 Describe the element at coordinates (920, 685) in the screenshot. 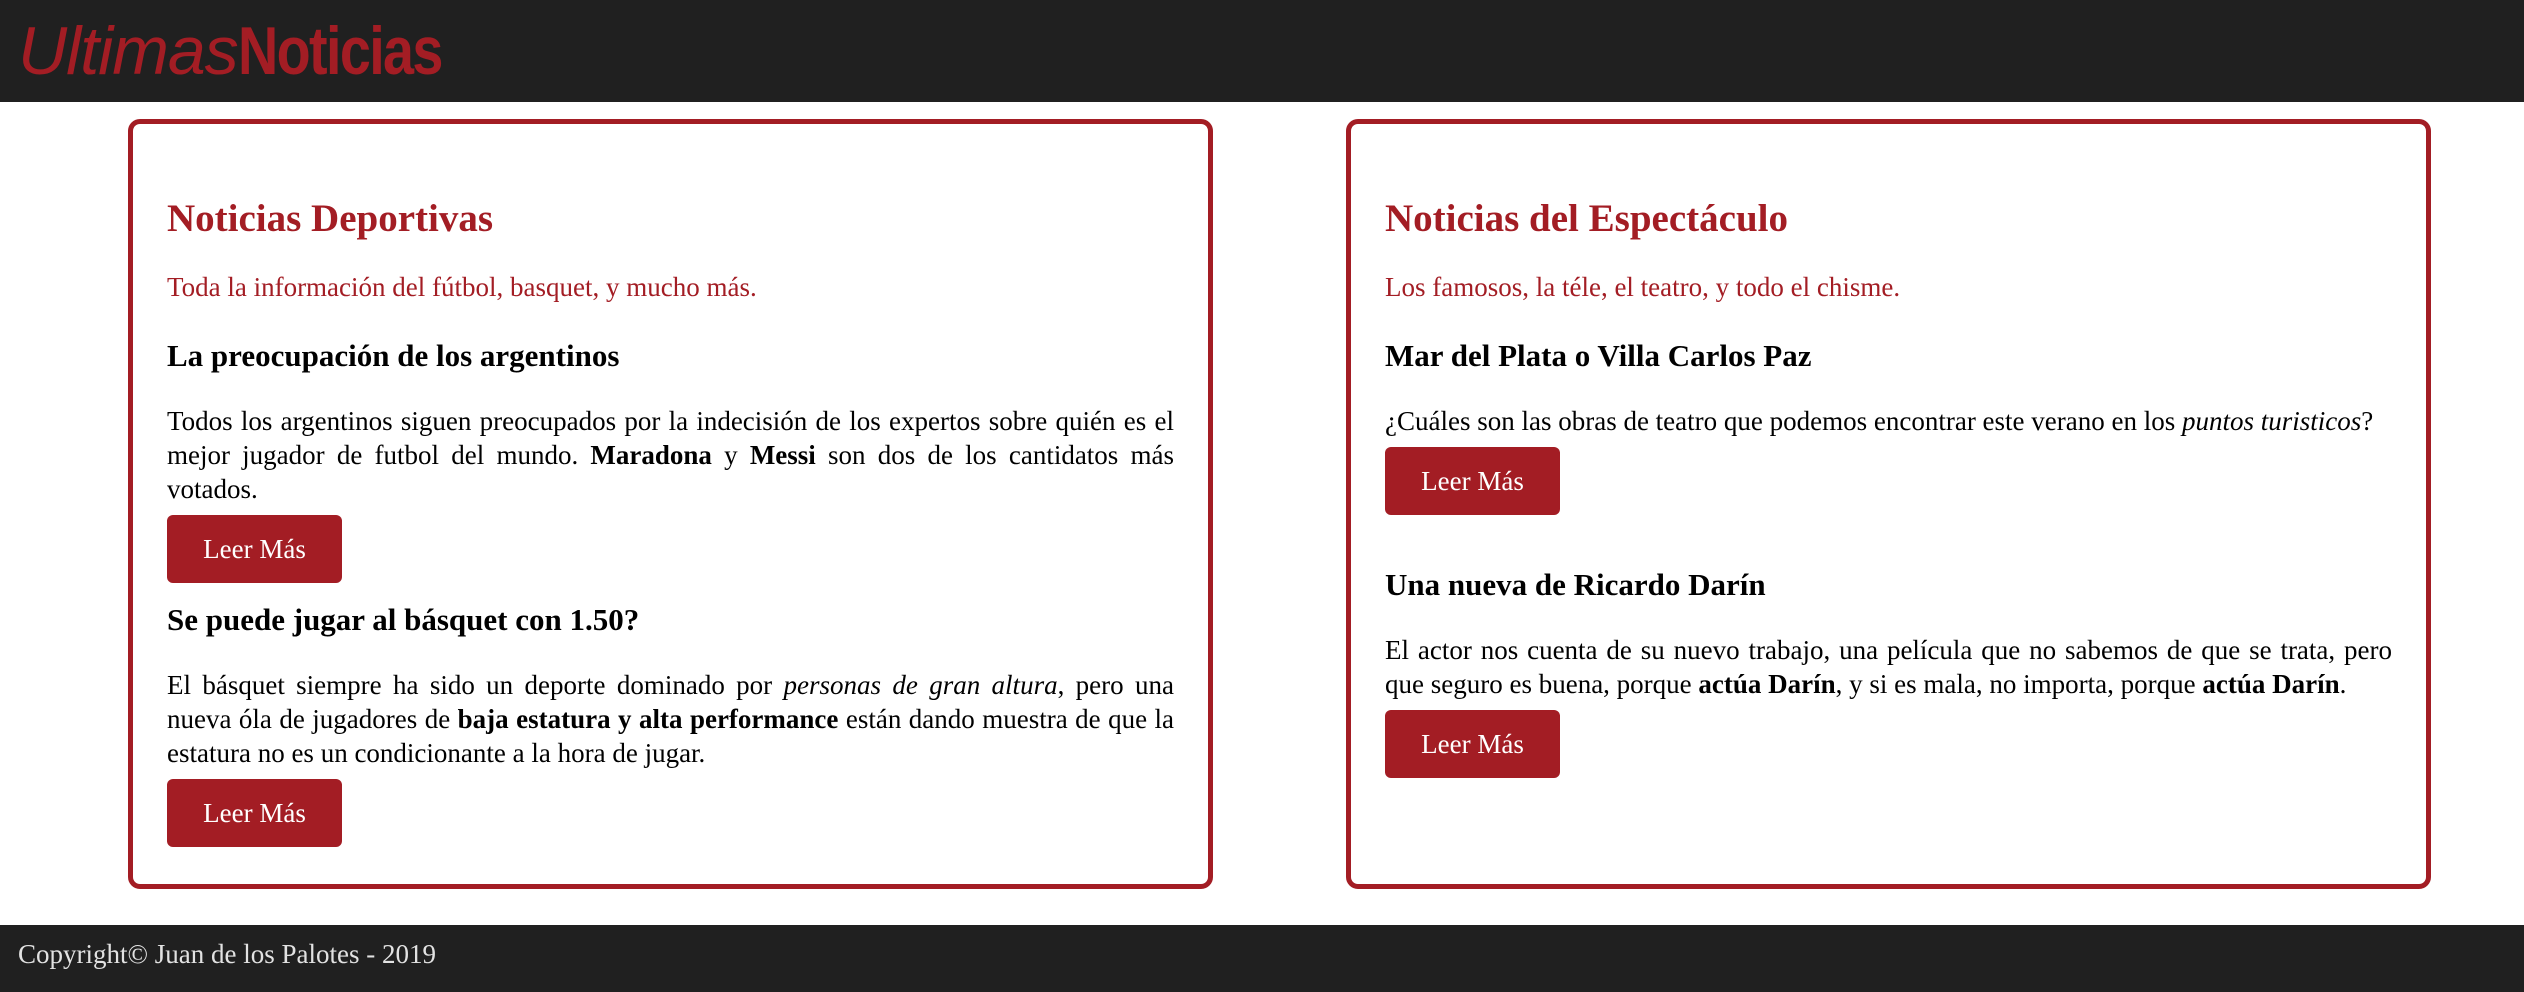

I see `emphasis-italic: personas de gran altura` at that location.